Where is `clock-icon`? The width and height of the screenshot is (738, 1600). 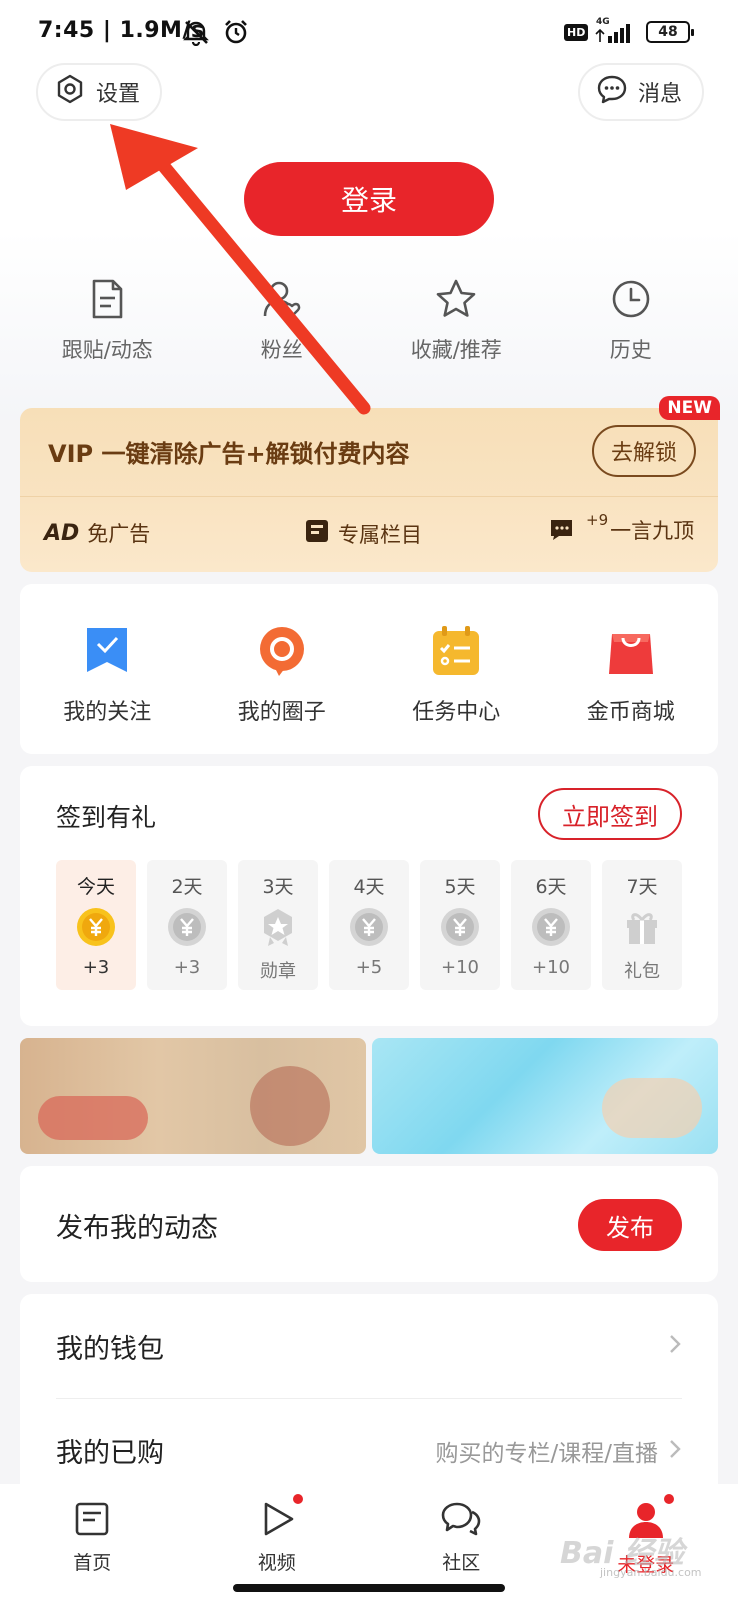 clock-icon is located at coordinates (631, 306).